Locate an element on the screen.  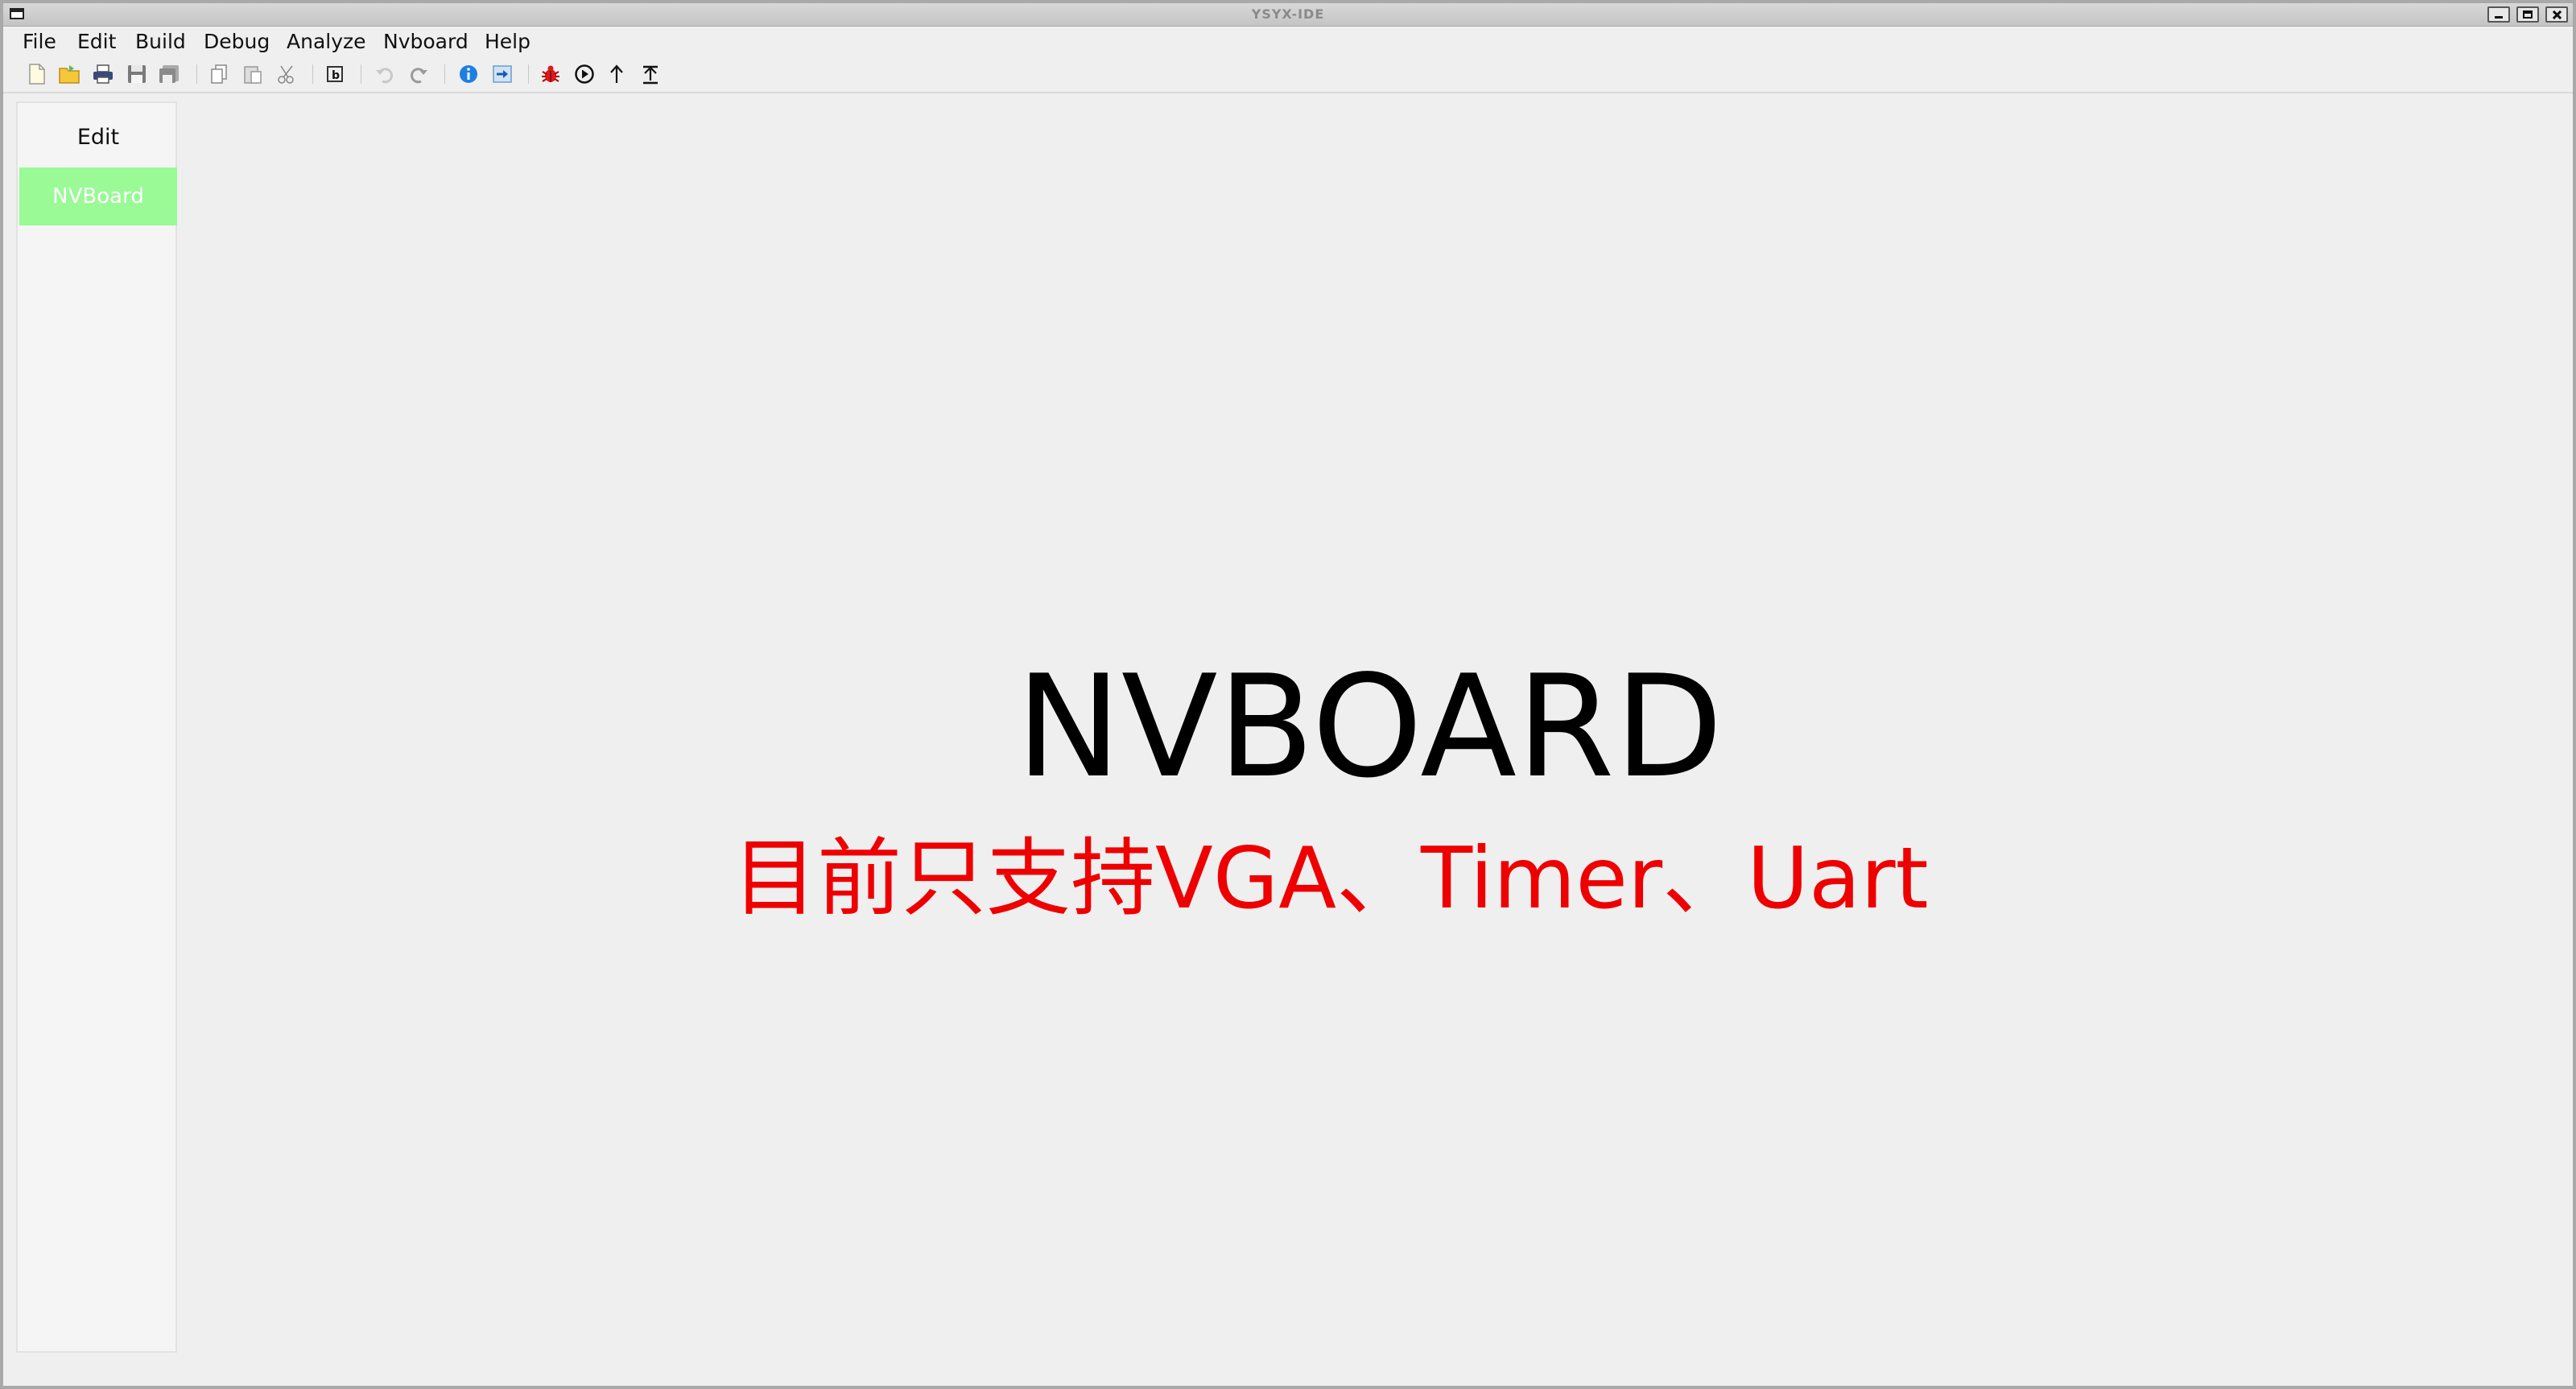
title-bar: YSYX-IDE is located at coordinates (1288, 15).